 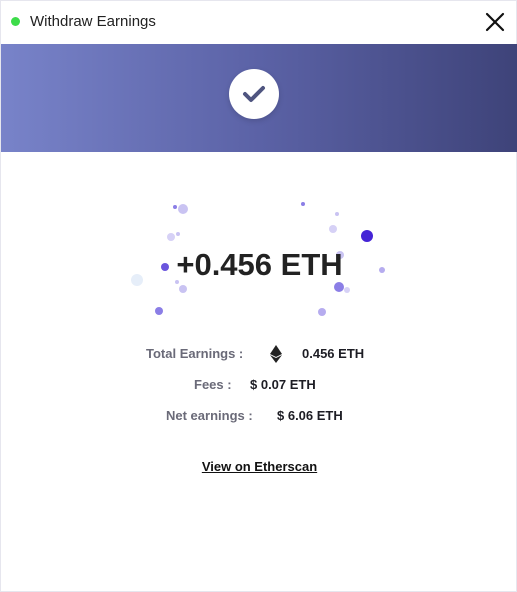 I want to click on close-icon, so click(x=495, y=22).